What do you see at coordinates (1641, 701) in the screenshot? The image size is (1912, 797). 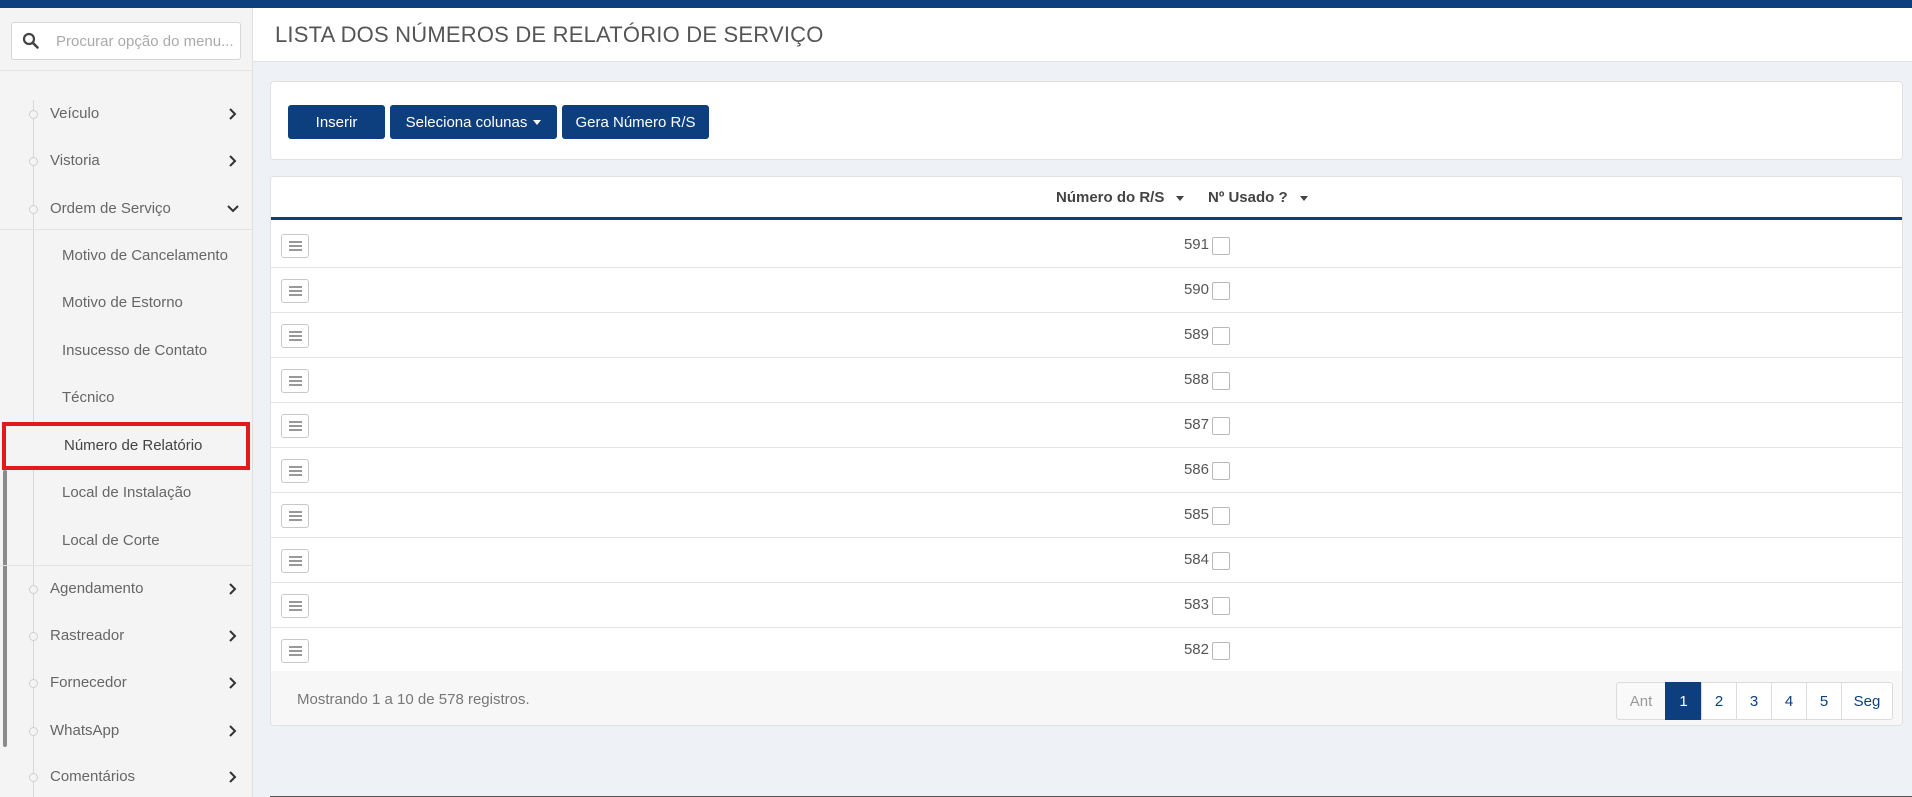 I see `pagination-prev: Ant` at bounding box center [1641, 701].